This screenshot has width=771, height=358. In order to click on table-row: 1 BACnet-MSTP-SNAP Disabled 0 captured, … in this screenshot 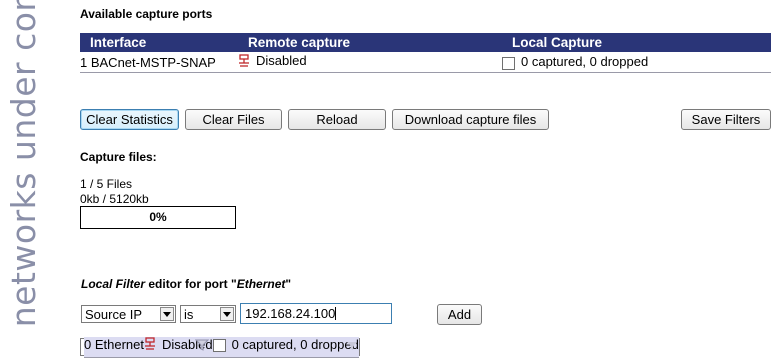, I will do `click(425, 62)`.